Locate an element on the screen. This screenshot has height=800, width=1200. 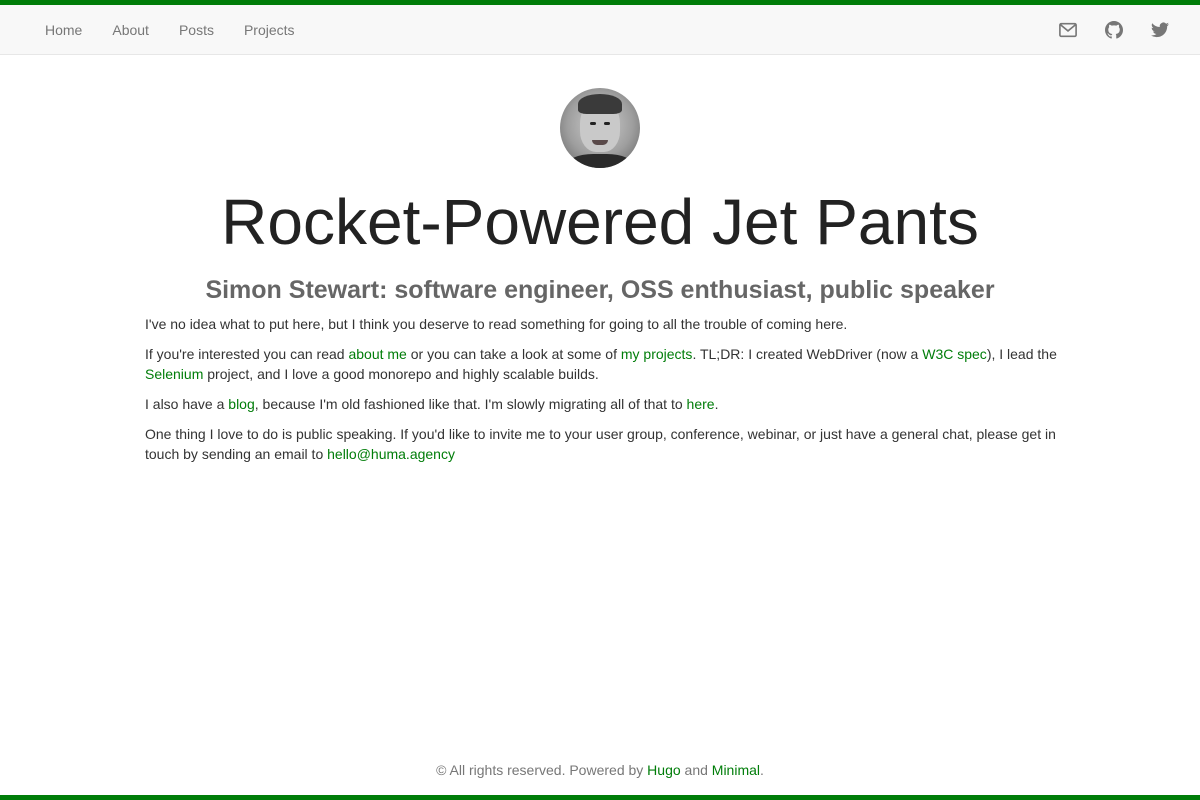
nav-link-about: About is located at coordinates (130, 30).